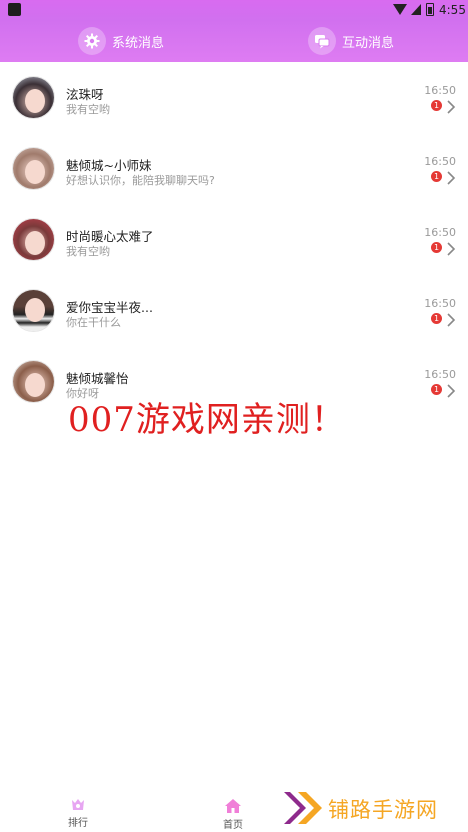 This screenshot has height=832, width=468. I want to click on nav-label-home: 首页, so click(233, 825).